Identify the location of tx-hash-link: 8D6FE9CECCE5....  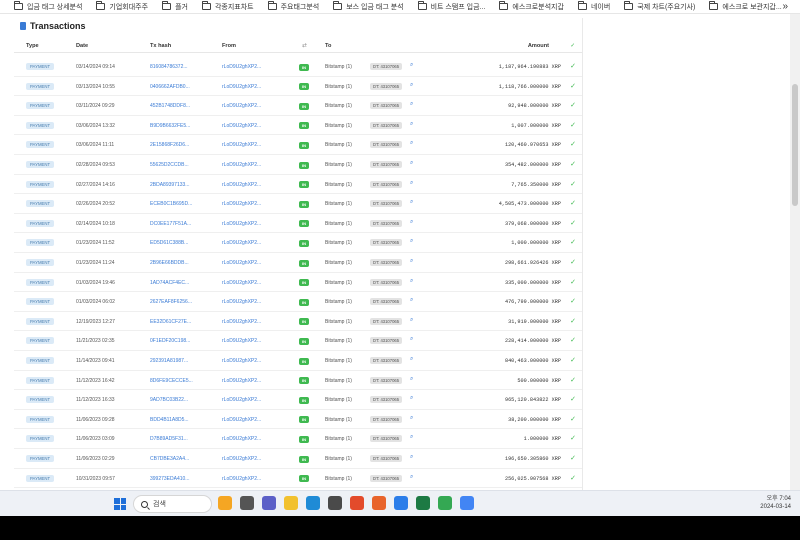
(171, 381).